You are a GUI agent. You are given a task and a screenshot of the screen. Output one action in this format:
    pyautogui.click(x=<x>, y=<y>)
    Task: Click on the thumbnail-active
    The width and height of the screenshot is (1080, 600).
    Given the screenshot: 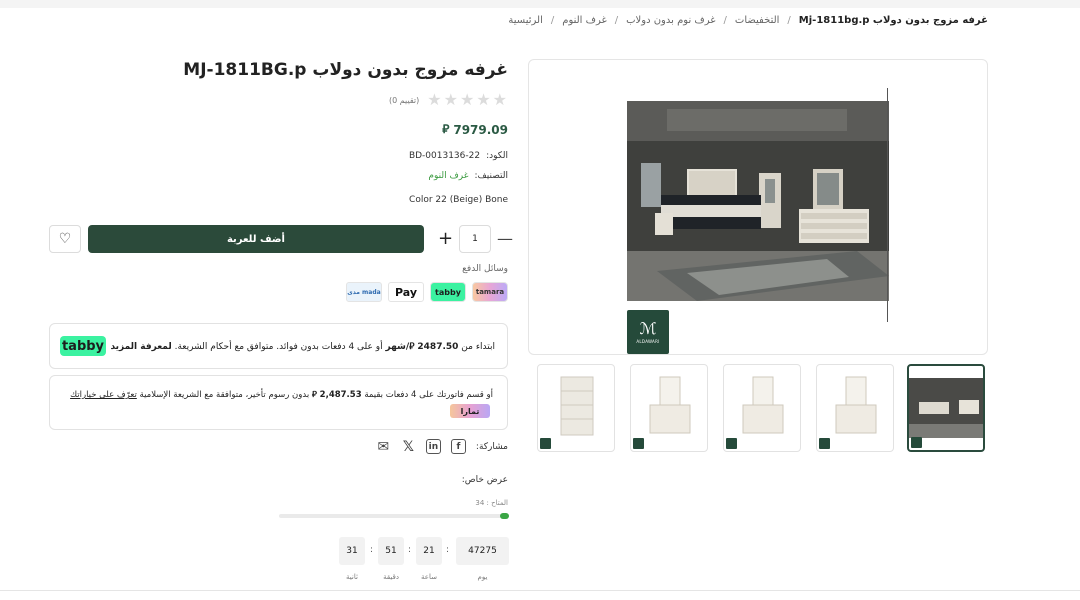 What is the action you would take?
    pyautogui.click(x=946, y=408)
    